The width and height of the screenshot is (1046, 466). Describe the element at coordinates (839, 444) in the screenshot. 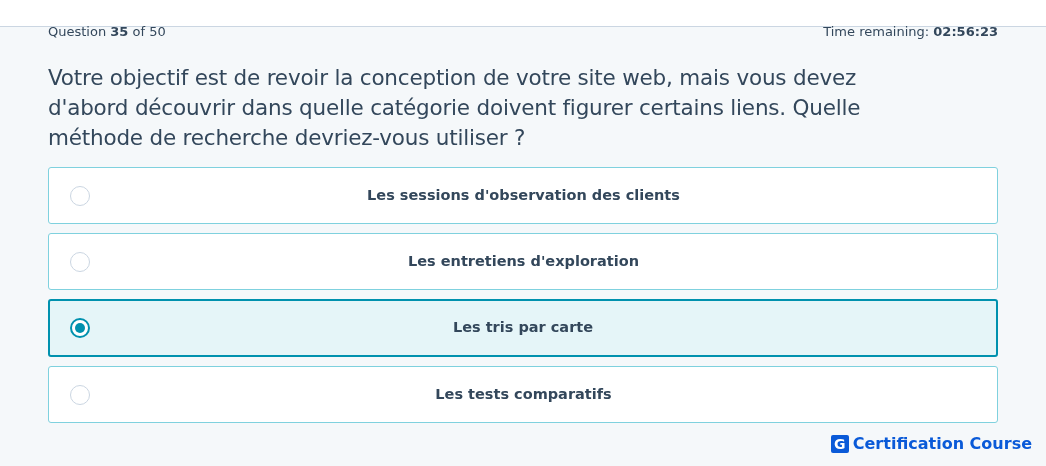

I see `logo-icon: G` at that location.